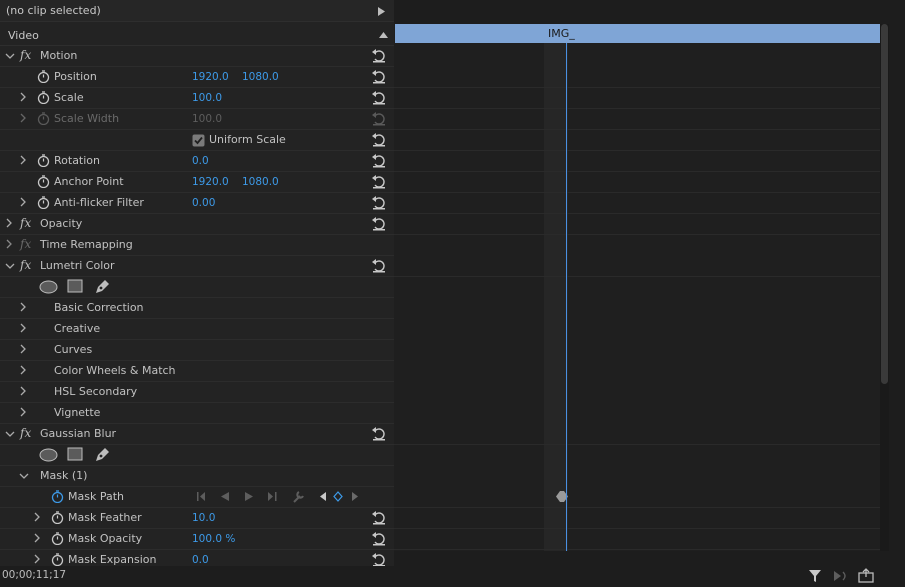  What do you see at coordinates (197, 35) in the screenshot?
I see `video-section-header: Video` at bounding box center [197, 35].